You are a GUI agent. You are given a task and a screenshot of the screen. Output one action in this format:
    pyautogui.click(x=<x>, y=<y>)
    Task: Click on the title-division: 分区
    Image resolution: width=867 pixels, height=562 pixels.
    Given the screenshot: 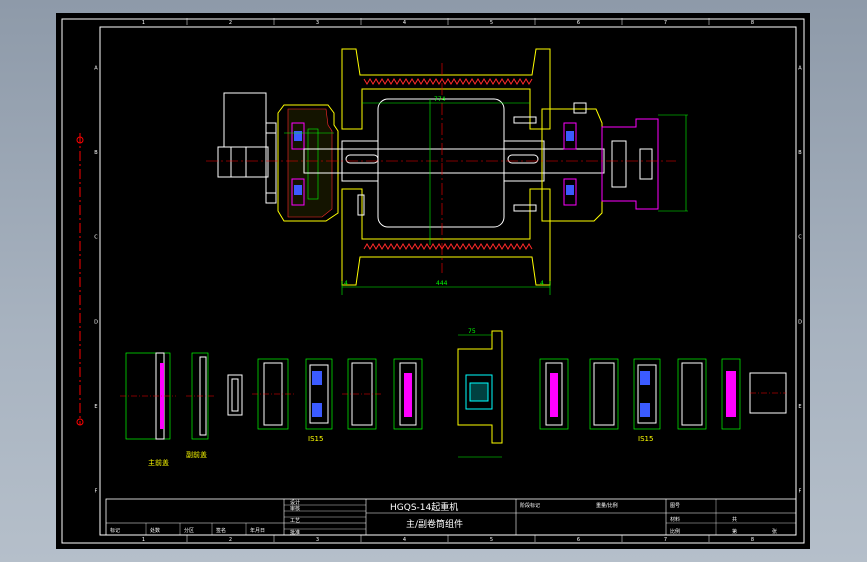 What is the action you would take?
    pyautogui.click(x=189, y=530)
    